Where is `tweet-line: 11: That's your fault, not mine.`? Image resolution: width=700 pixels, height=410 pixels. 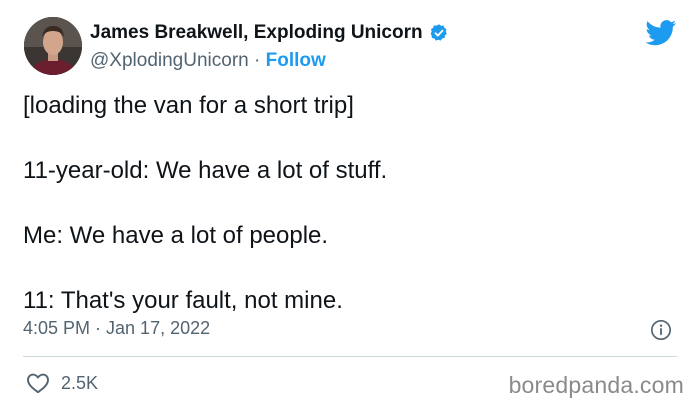
tweet-line: 11: That's your fault, not mine. is located at coordinates (183, 300).